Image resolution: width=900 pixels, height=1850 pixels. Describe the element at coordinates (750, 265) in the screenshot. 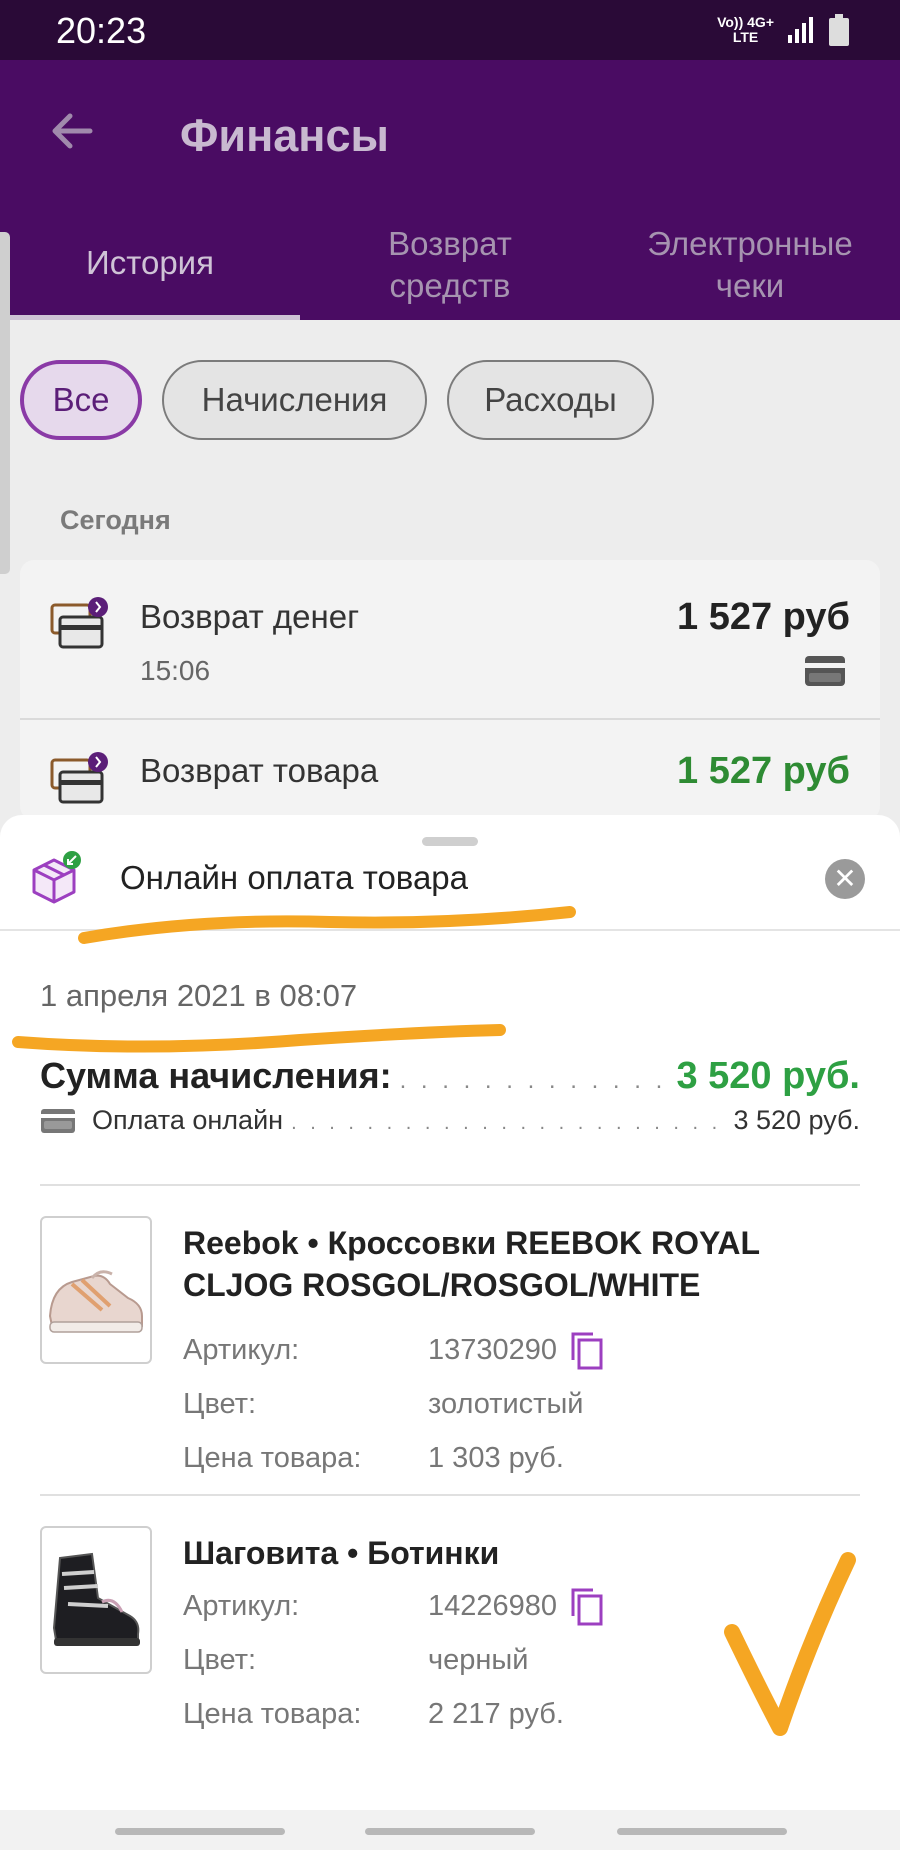

I see `tab-e-receipts: Электронные чеки` at that location.